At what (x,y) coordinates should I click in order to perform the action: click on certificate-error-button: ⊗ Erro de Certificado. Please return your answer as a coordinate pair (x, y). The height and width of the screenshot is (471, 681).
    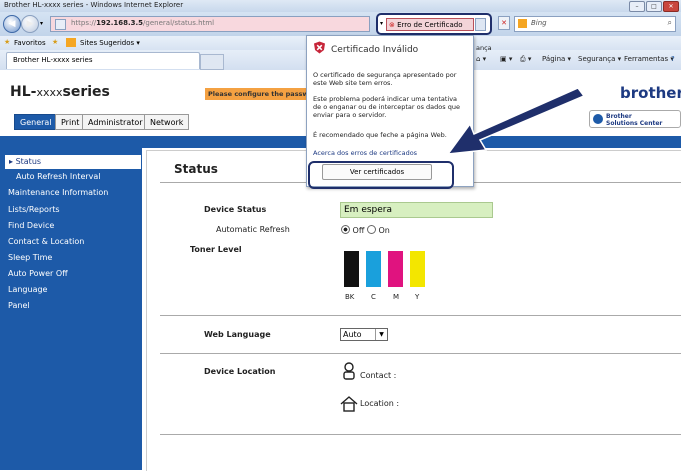
    Looking at the image, I should click on (430, 24).